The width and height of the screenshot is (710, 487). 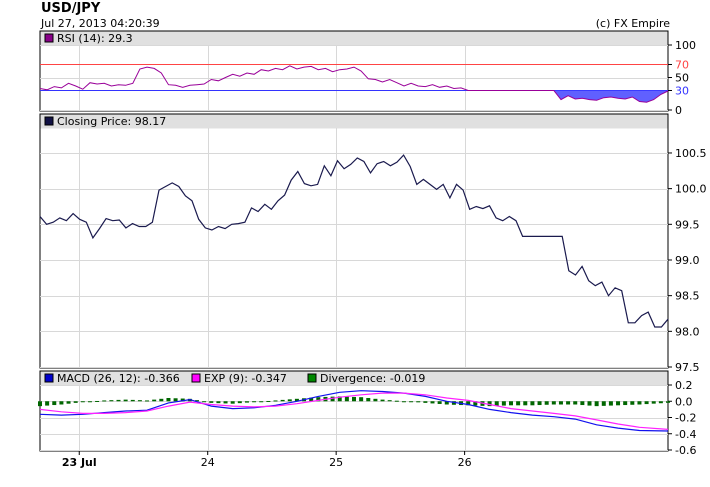 What do you see at coordinates (684, 385) in the screenshot?
I see `macd-ytick-label: 0.2` at bounding box center [684, 385].